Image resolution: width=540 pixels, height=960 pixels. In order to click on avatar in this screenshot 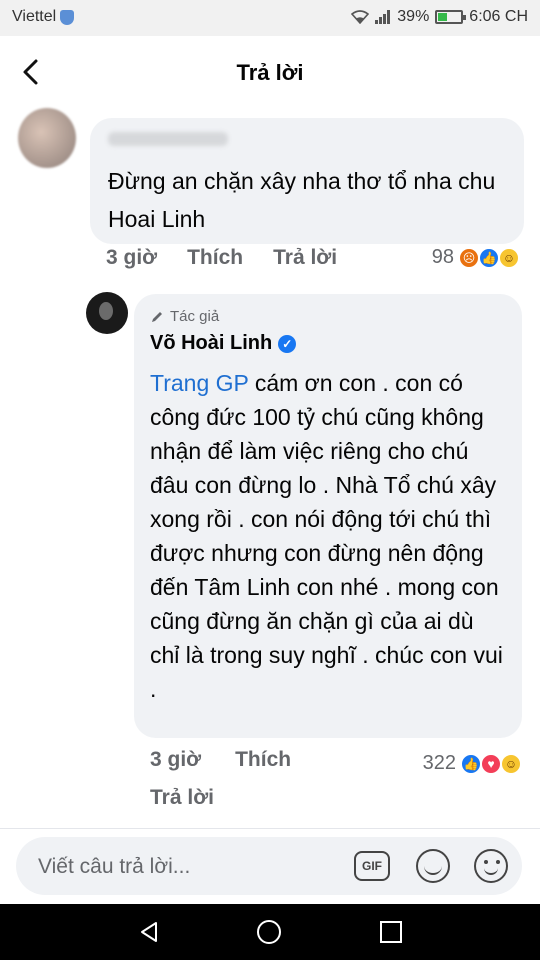, I will do `click(47, 138)`.